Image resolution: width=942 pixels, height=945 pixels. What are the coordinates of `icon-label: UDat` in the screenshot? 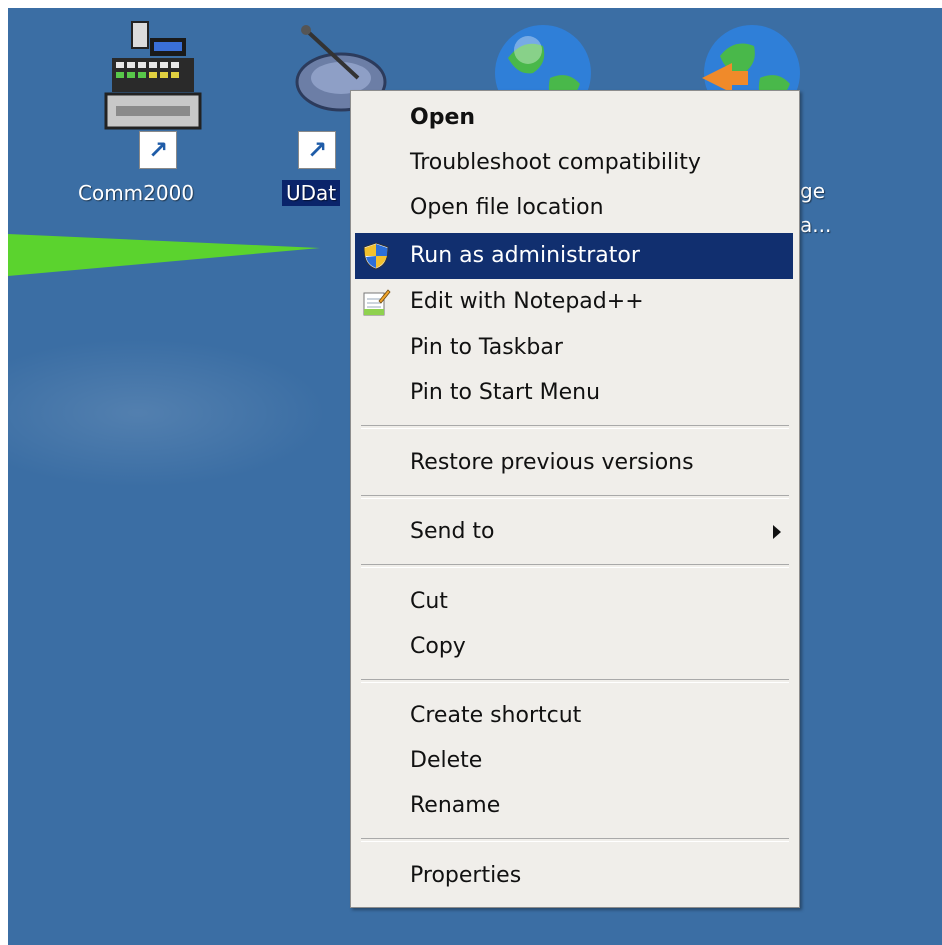 It's located at (311, 193).